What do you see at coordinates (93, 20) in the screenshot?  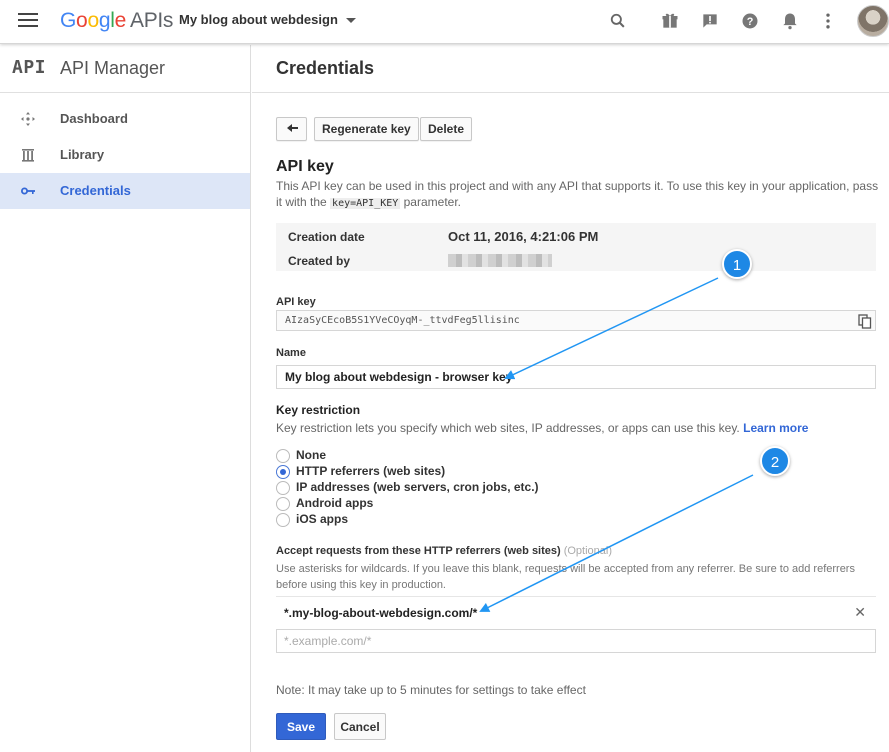 I see `logo-google-text: Google` at bounding box center [93, 20].